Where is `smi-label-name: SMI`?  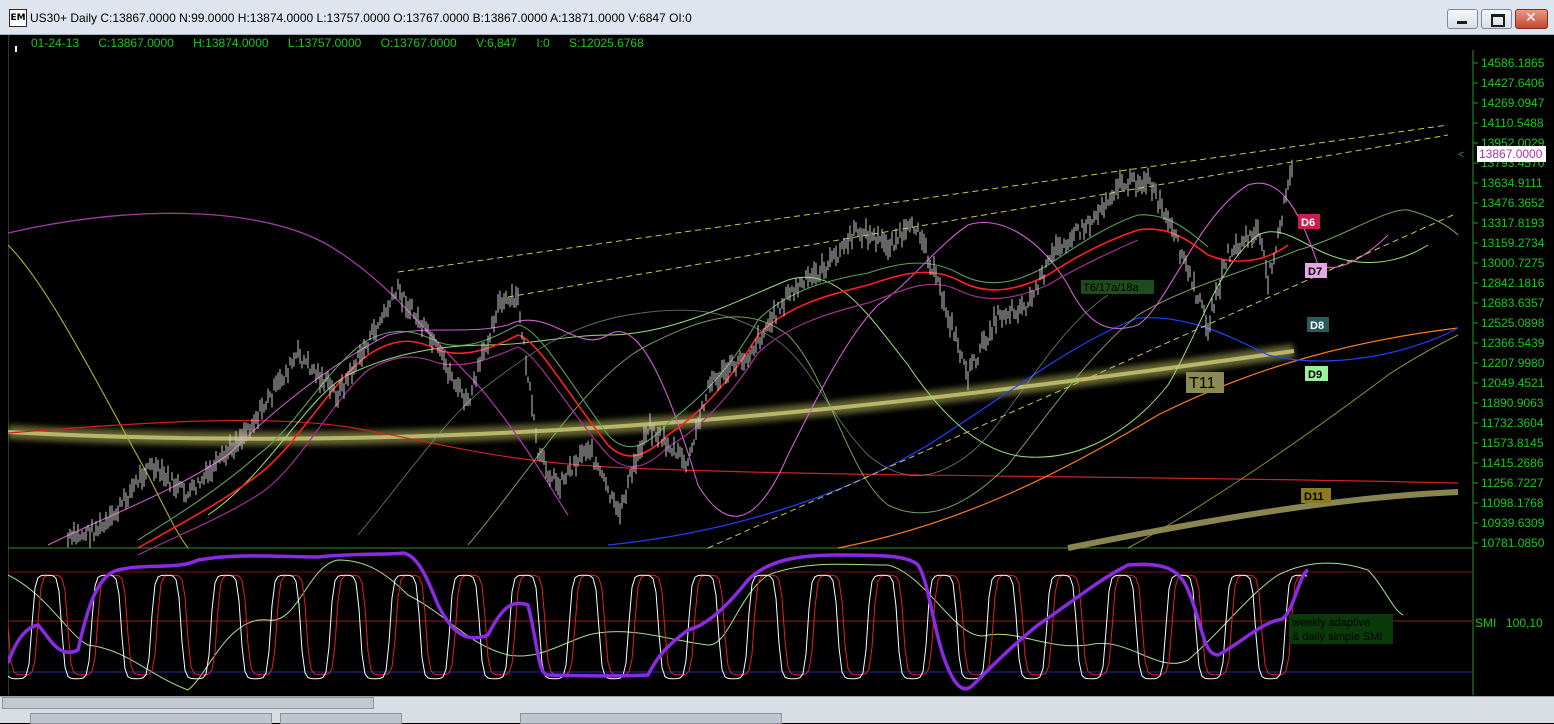 smi-label-name: SMI is located at coordinates (1485, 623).